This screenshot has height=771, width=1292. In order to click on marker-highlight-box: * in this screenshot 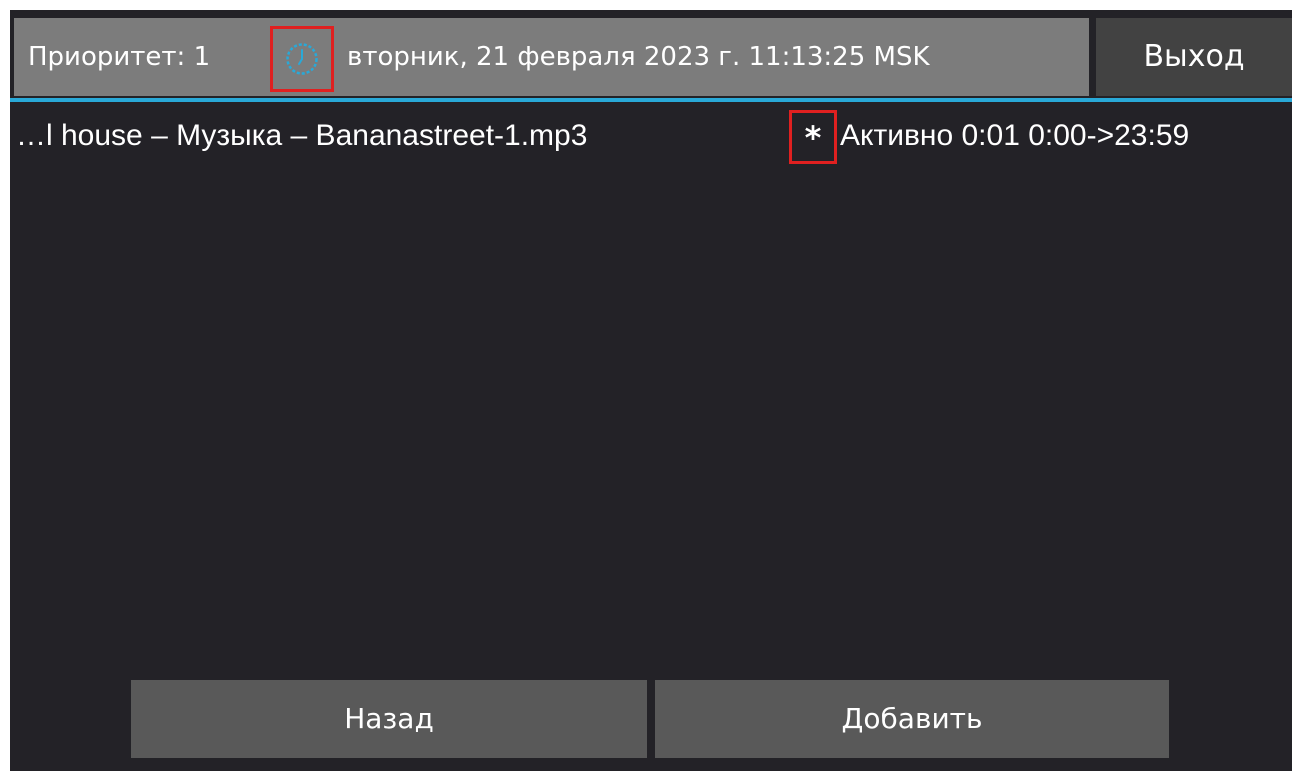, I will do `click(813, 137)`.